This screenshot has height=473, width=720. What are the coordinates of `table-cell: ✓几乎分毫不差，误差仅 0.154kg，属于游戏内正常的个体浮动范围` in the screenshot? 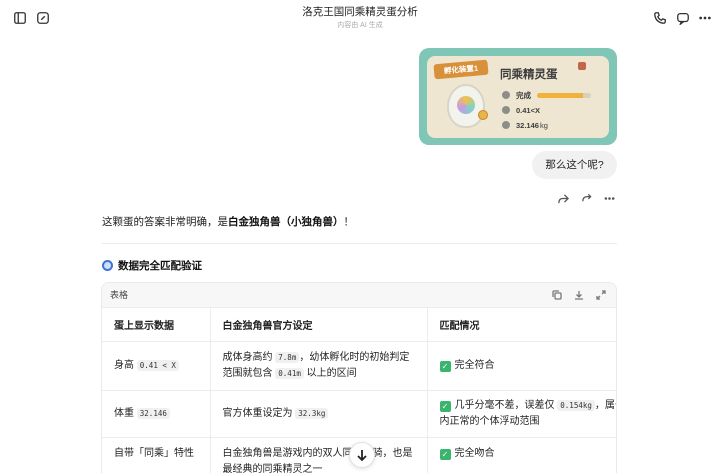 It's located at (521, 414).